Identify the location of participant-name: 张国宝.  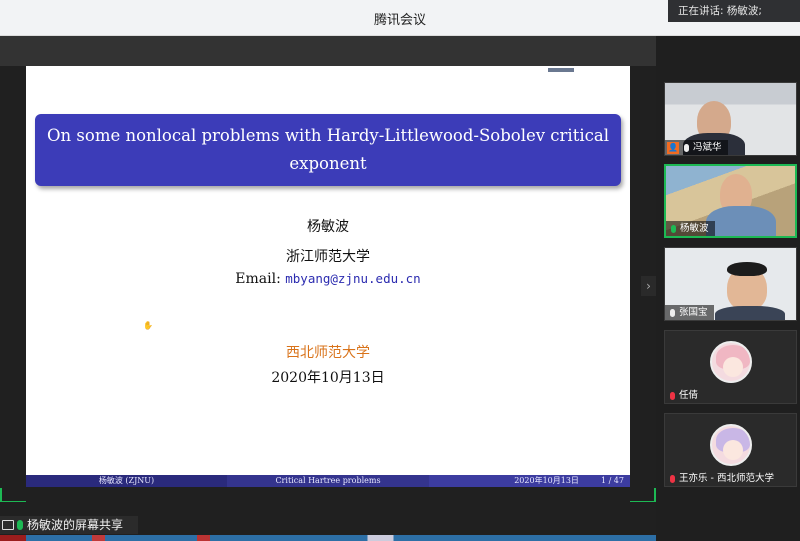
(693, 312).